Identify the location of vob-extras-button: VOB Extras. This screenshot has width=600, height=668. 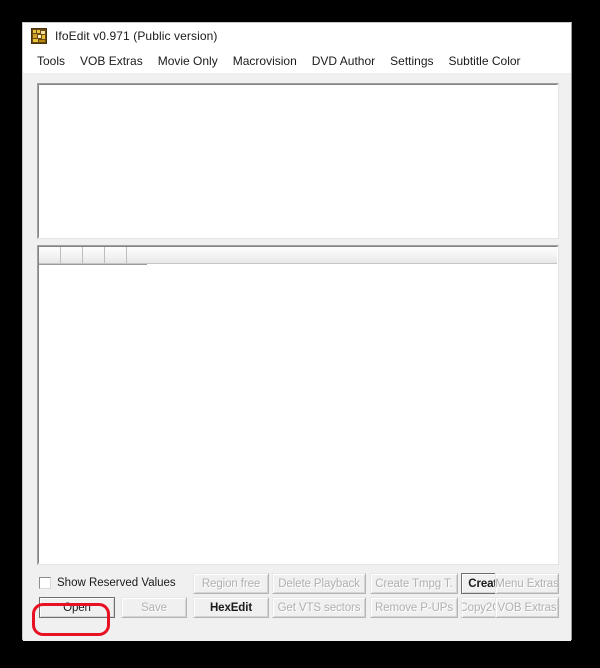
(527, 607).